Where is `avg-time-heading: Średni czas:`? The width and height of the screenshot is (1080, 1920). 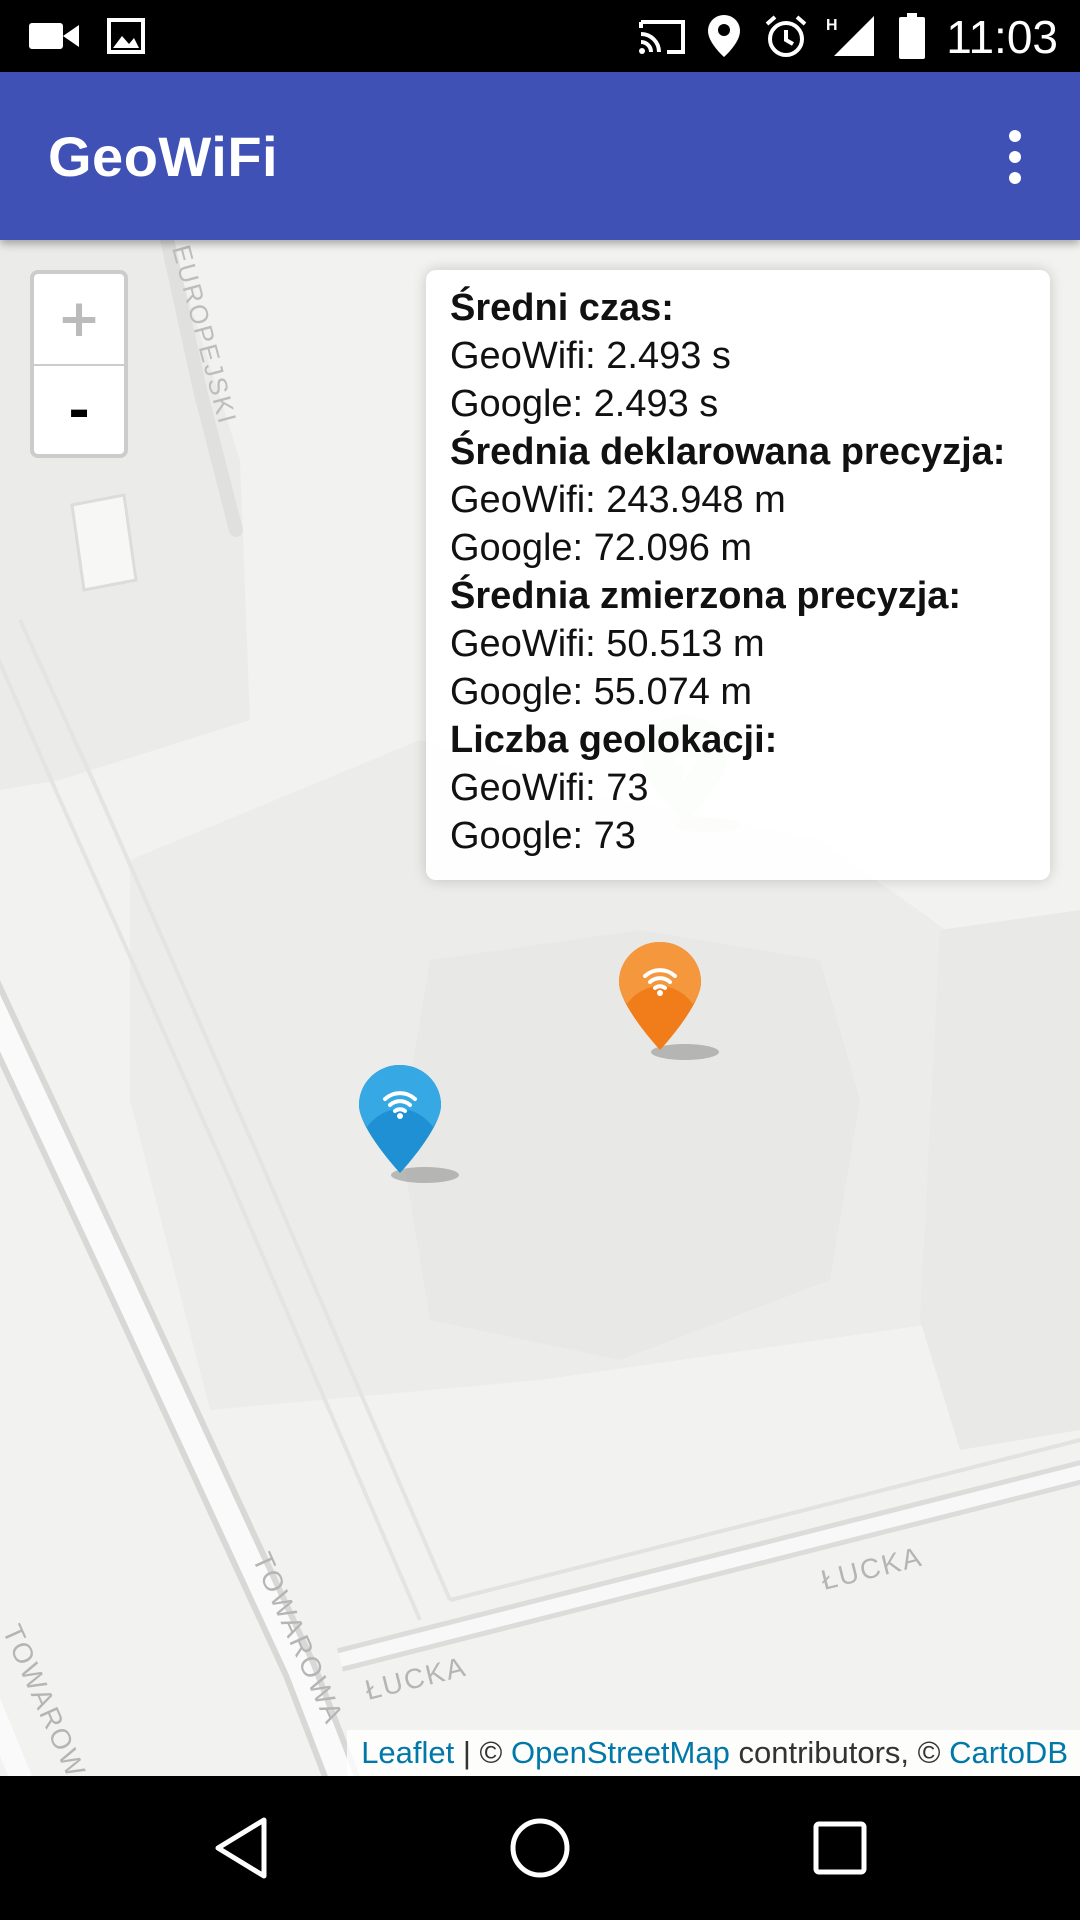
avg-time-heading: Średni czas: is located at coordinates (562, 308).